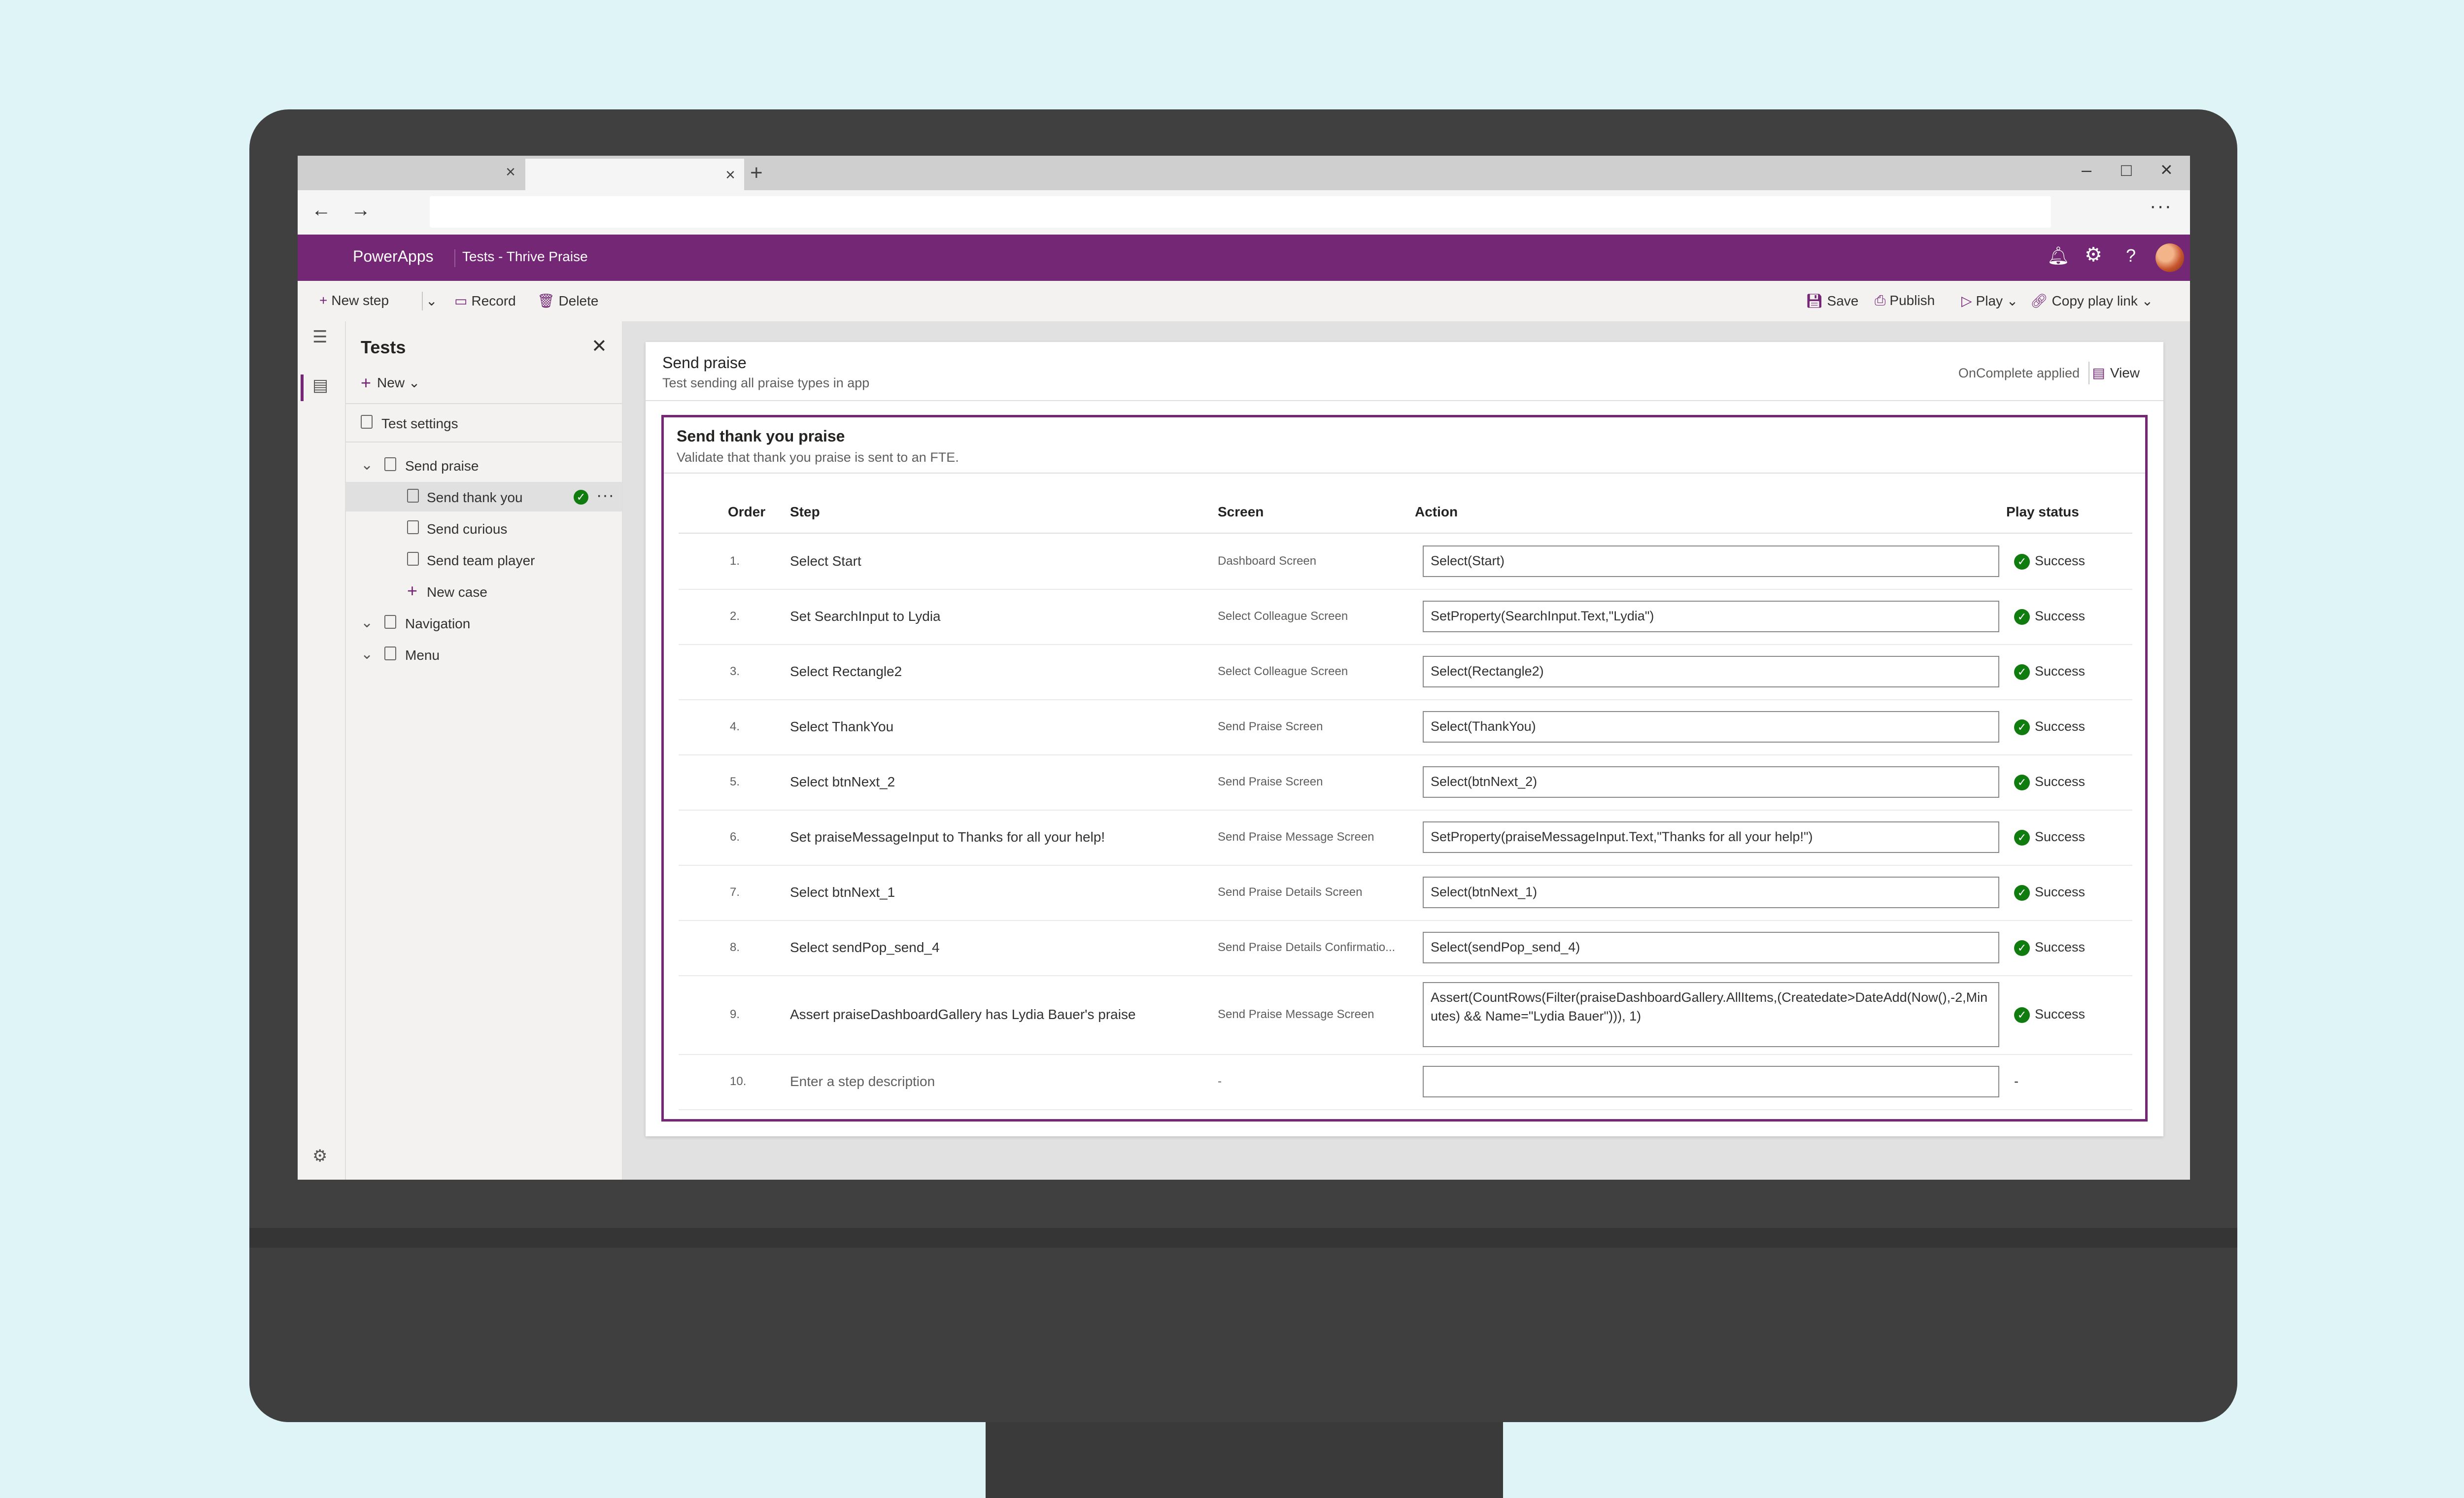  Describe the element at coordinates (842, 782) in the screenshot. I see `step-description: Select btnNext_2` at that location.